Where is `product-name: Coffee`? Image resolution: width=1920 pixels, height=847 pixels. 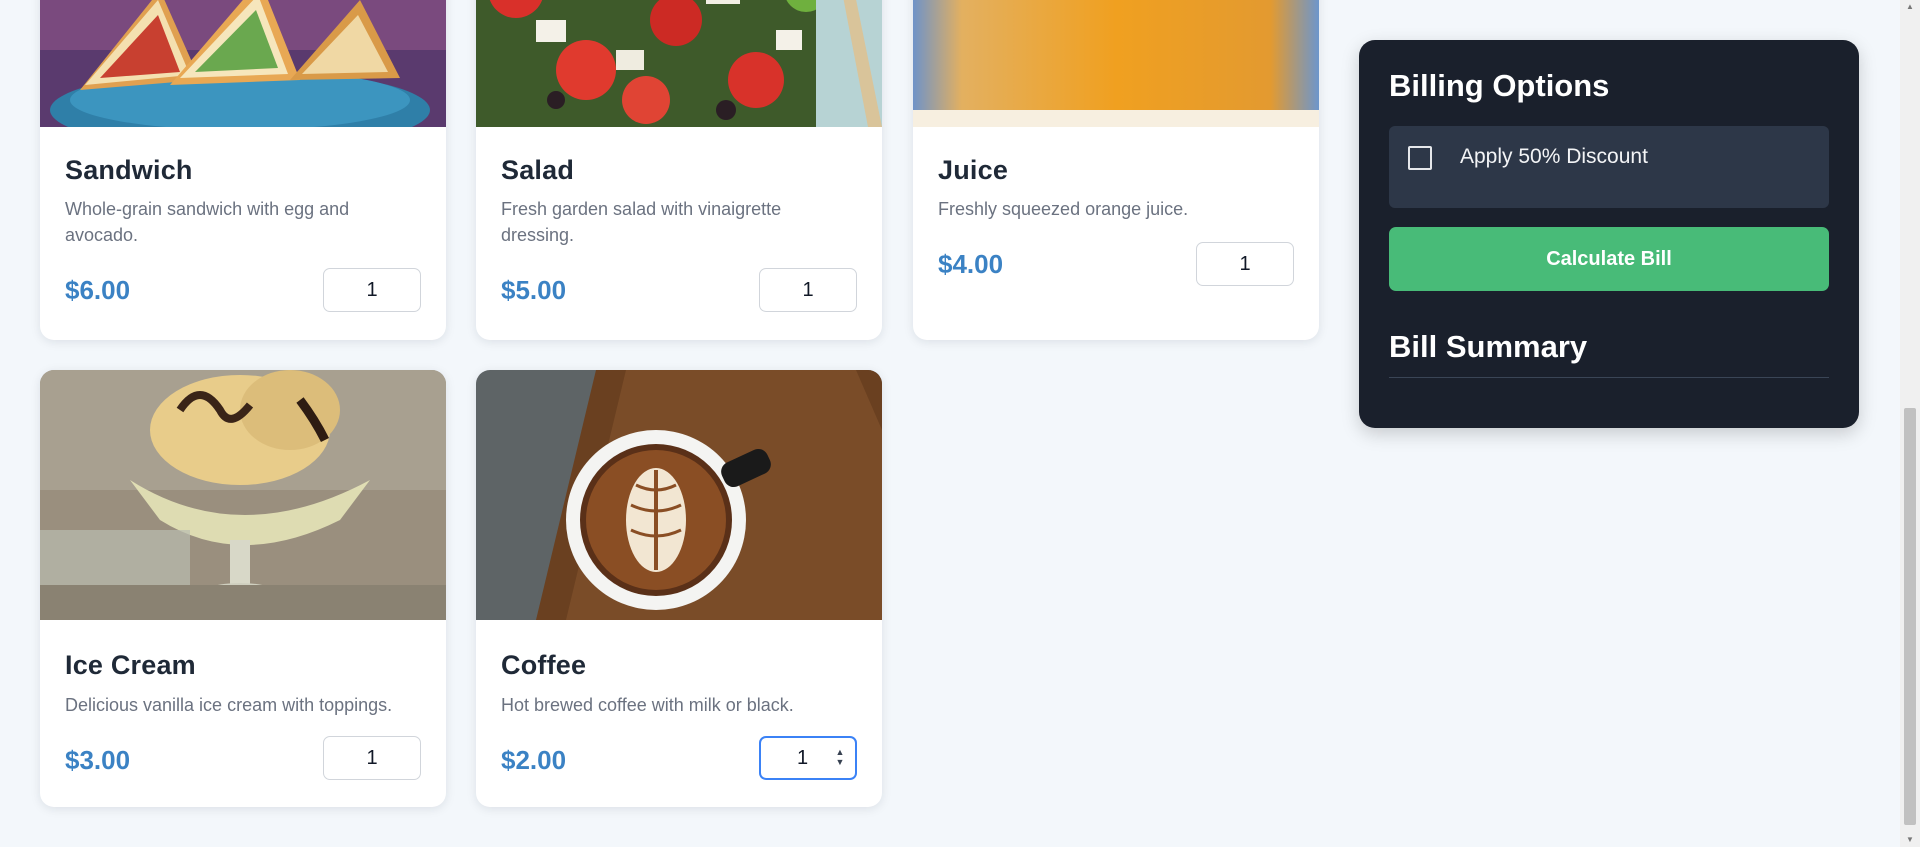 product-name: Coffee is located at coordinates (544, 665).